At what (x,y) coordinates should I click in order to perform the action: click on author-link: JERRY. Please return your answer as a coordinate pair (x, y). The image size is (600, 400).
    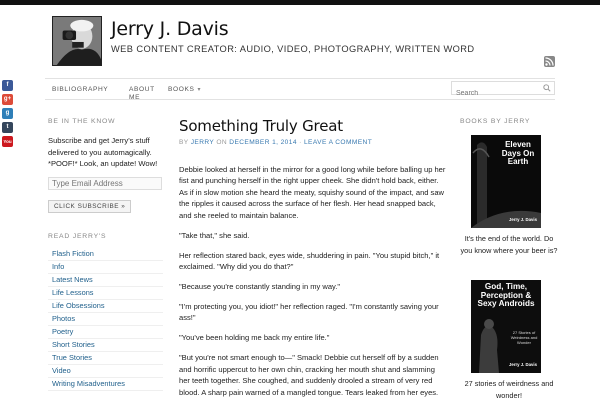
    Looking at the image, I should click on (202, 142).